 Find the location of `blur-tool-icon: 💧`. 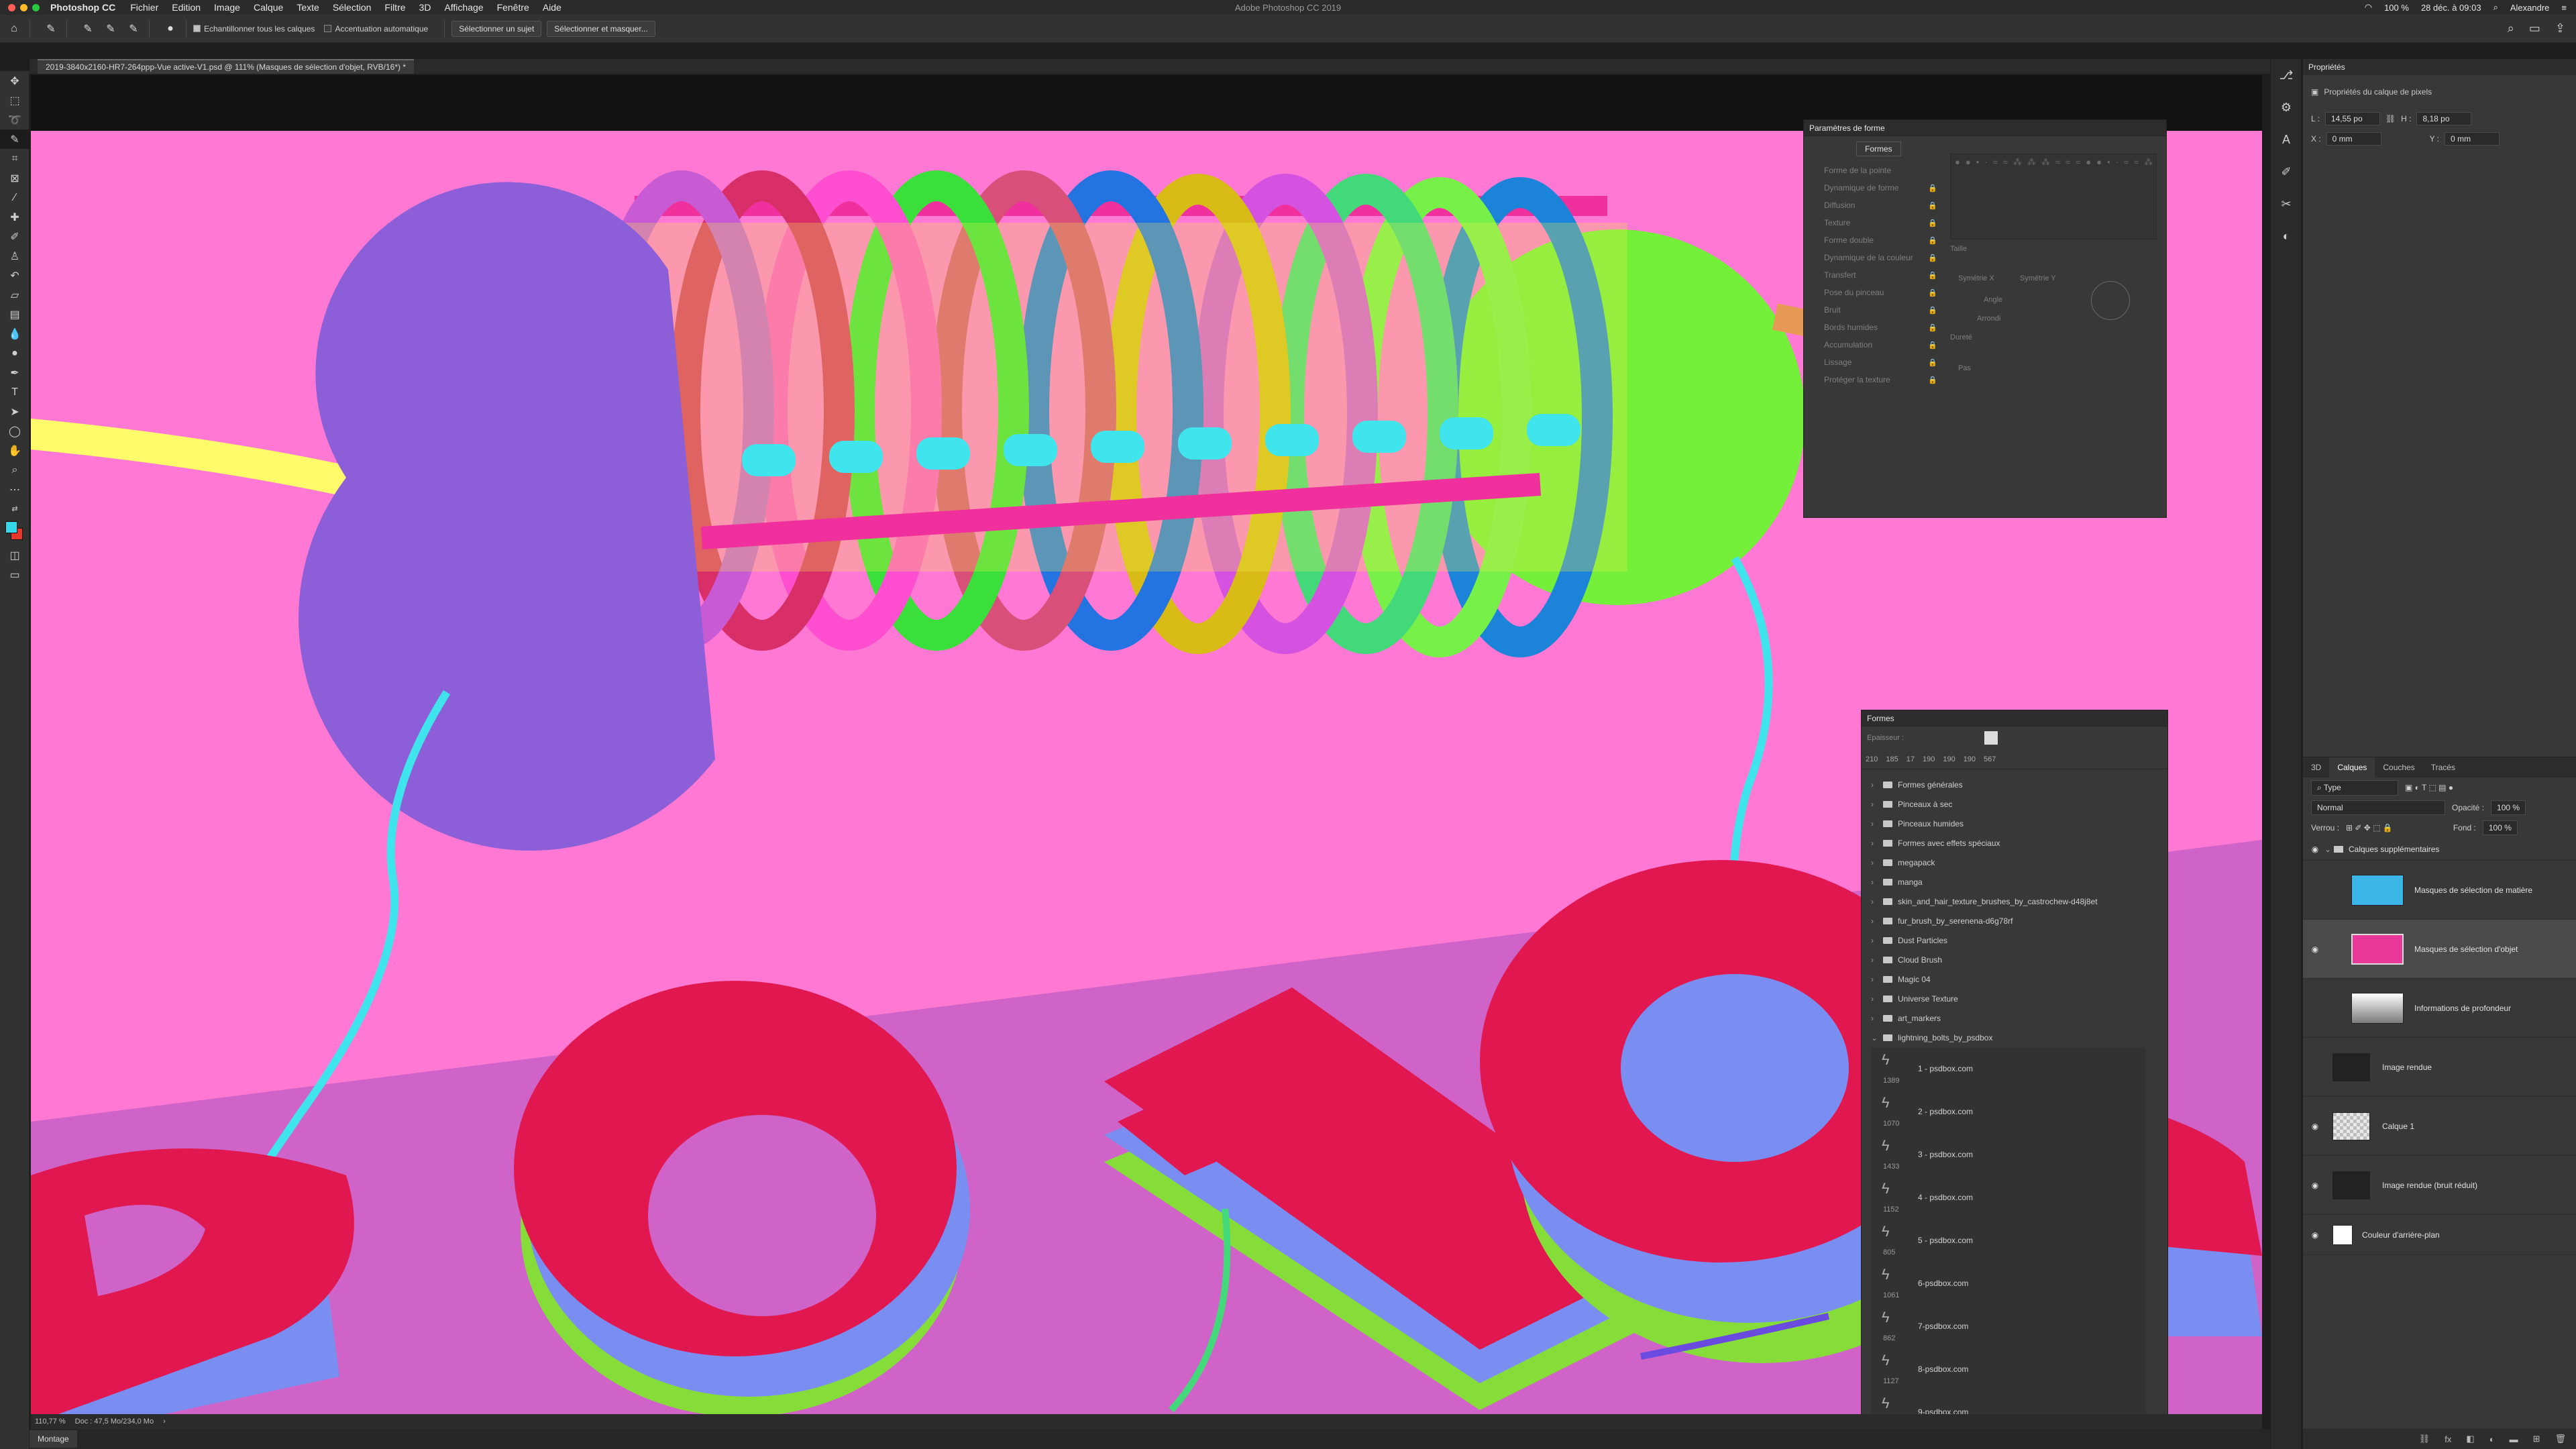

blur-tool-icon: 💧 is located at coordinates (15, 333).